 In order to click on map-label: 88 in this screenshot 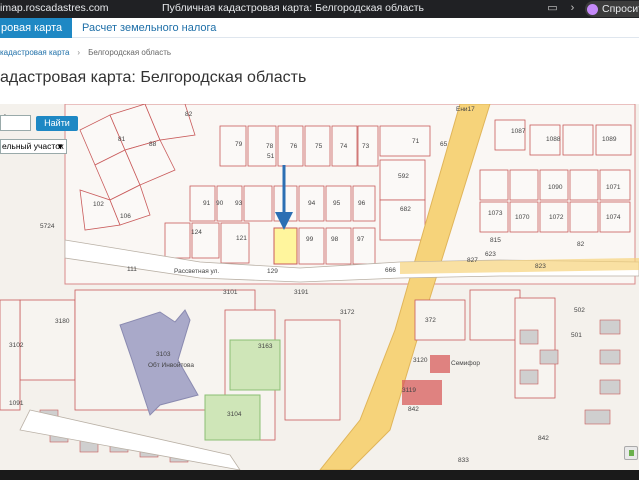, I will do `click(153, 144)`.